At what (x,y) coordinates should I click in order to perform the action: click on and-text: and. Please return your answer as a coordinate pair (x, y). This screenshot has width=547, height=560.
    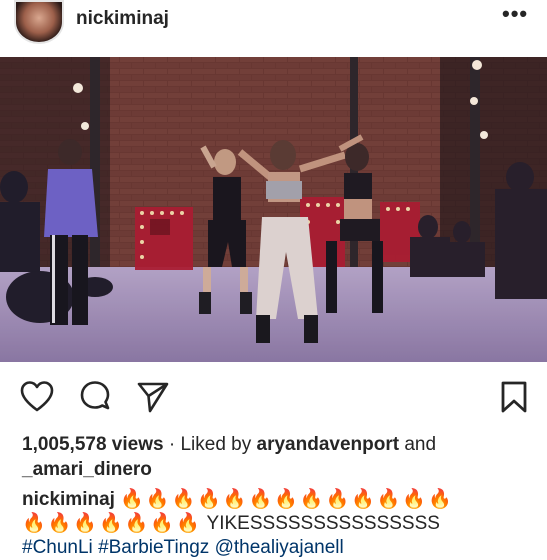
    Looking at the image, I should click on (418, 444).